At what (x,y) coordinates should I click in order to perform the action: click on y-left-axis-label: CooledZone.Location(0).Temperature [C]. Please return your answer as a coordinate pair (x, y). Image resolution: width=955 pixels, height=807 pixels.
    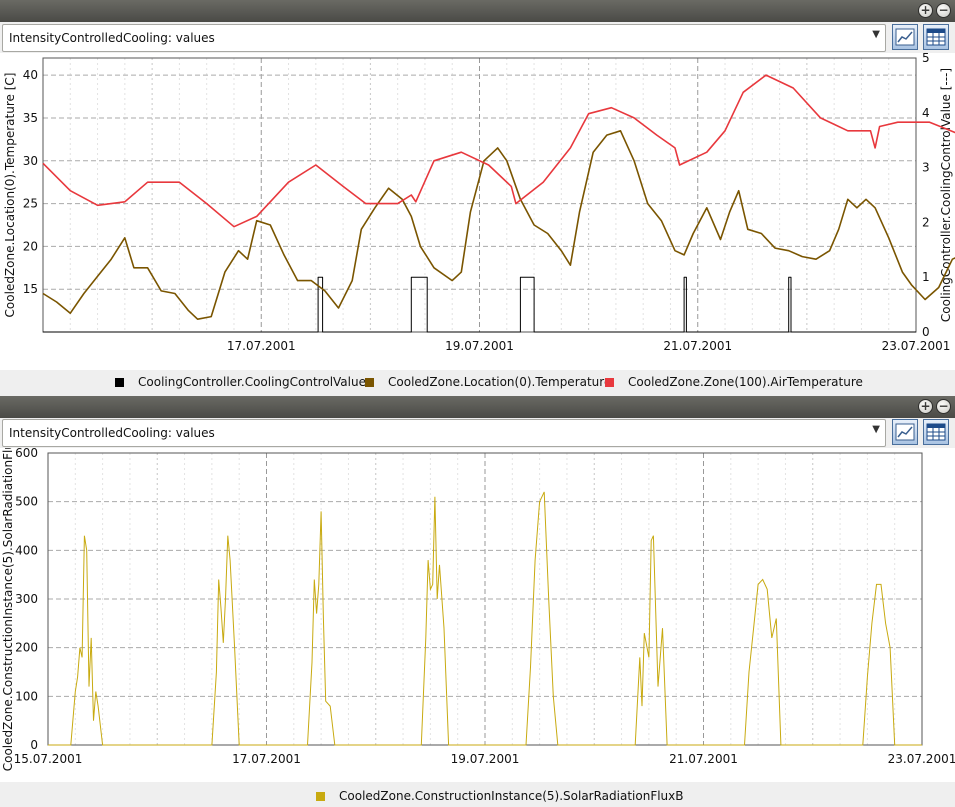
    Looking at the image, I should click on (10, 195).